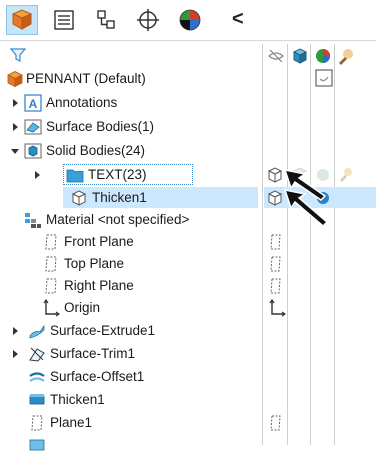  I want to click on property-manager-icon, so click(64, 20).